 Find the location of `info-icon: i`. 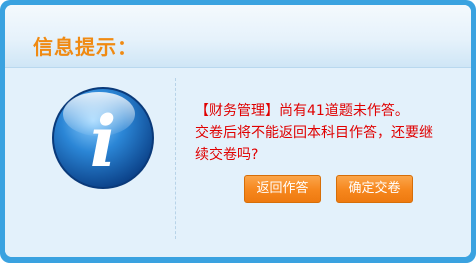

info-icon: i is located at coordinates (103, 138).